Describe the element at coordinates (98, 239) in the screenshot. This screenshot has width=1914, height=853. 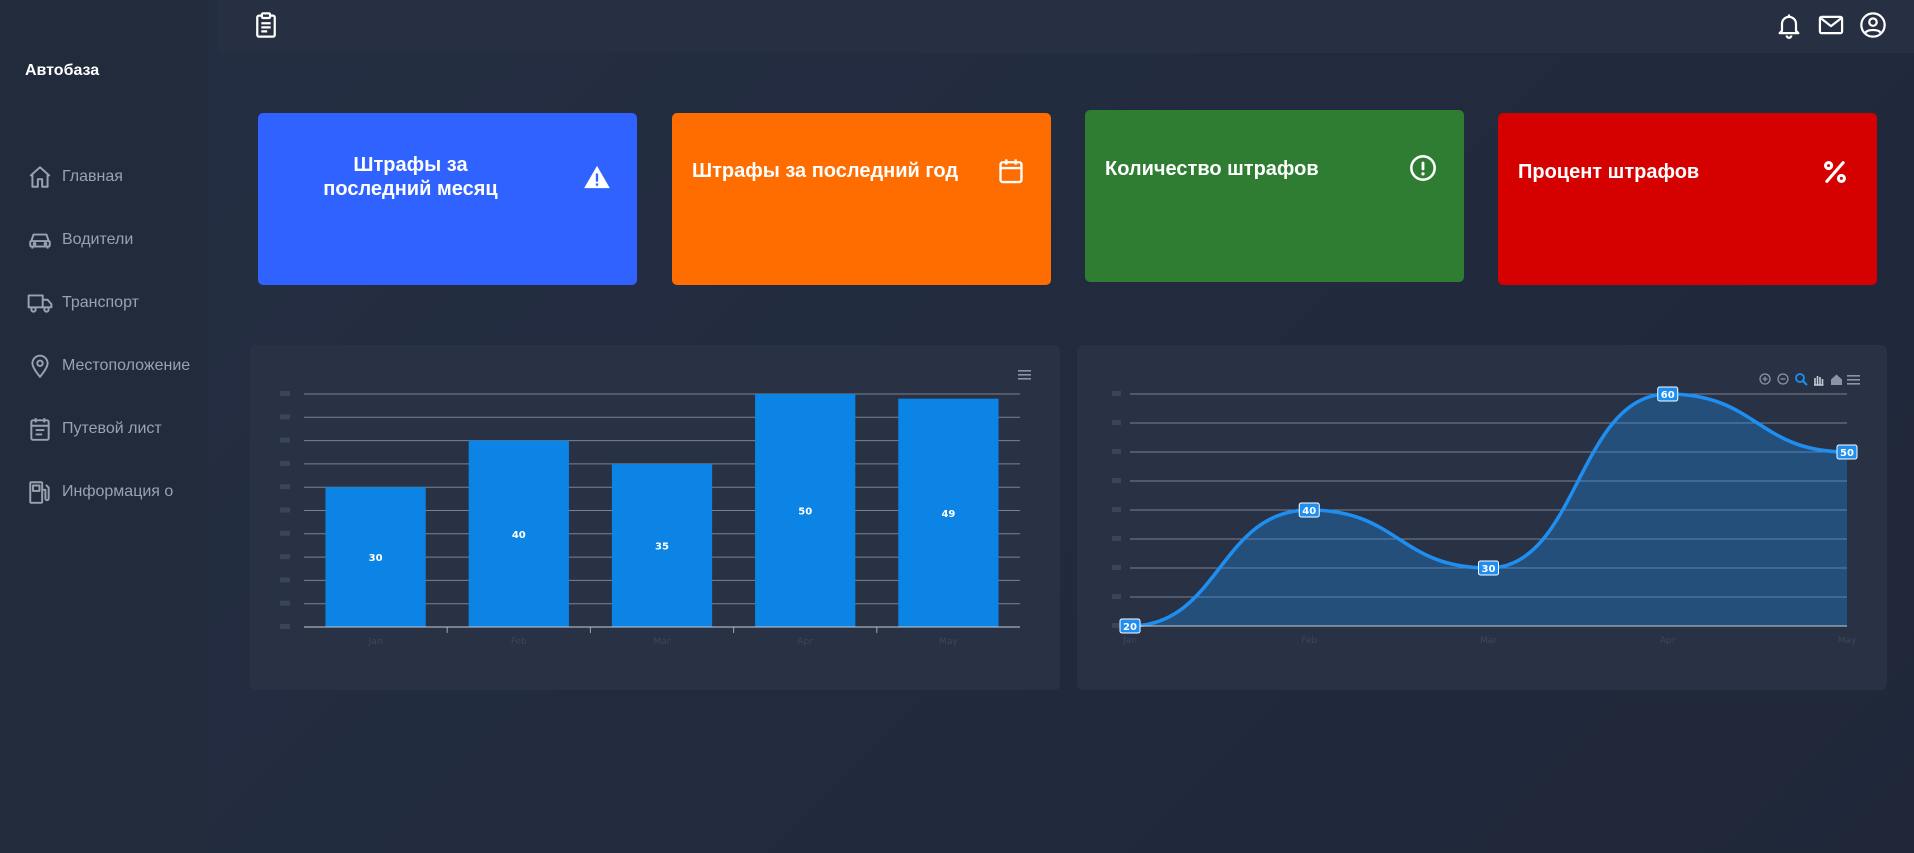
I see `sidebar-item-label: Водители` at that location.